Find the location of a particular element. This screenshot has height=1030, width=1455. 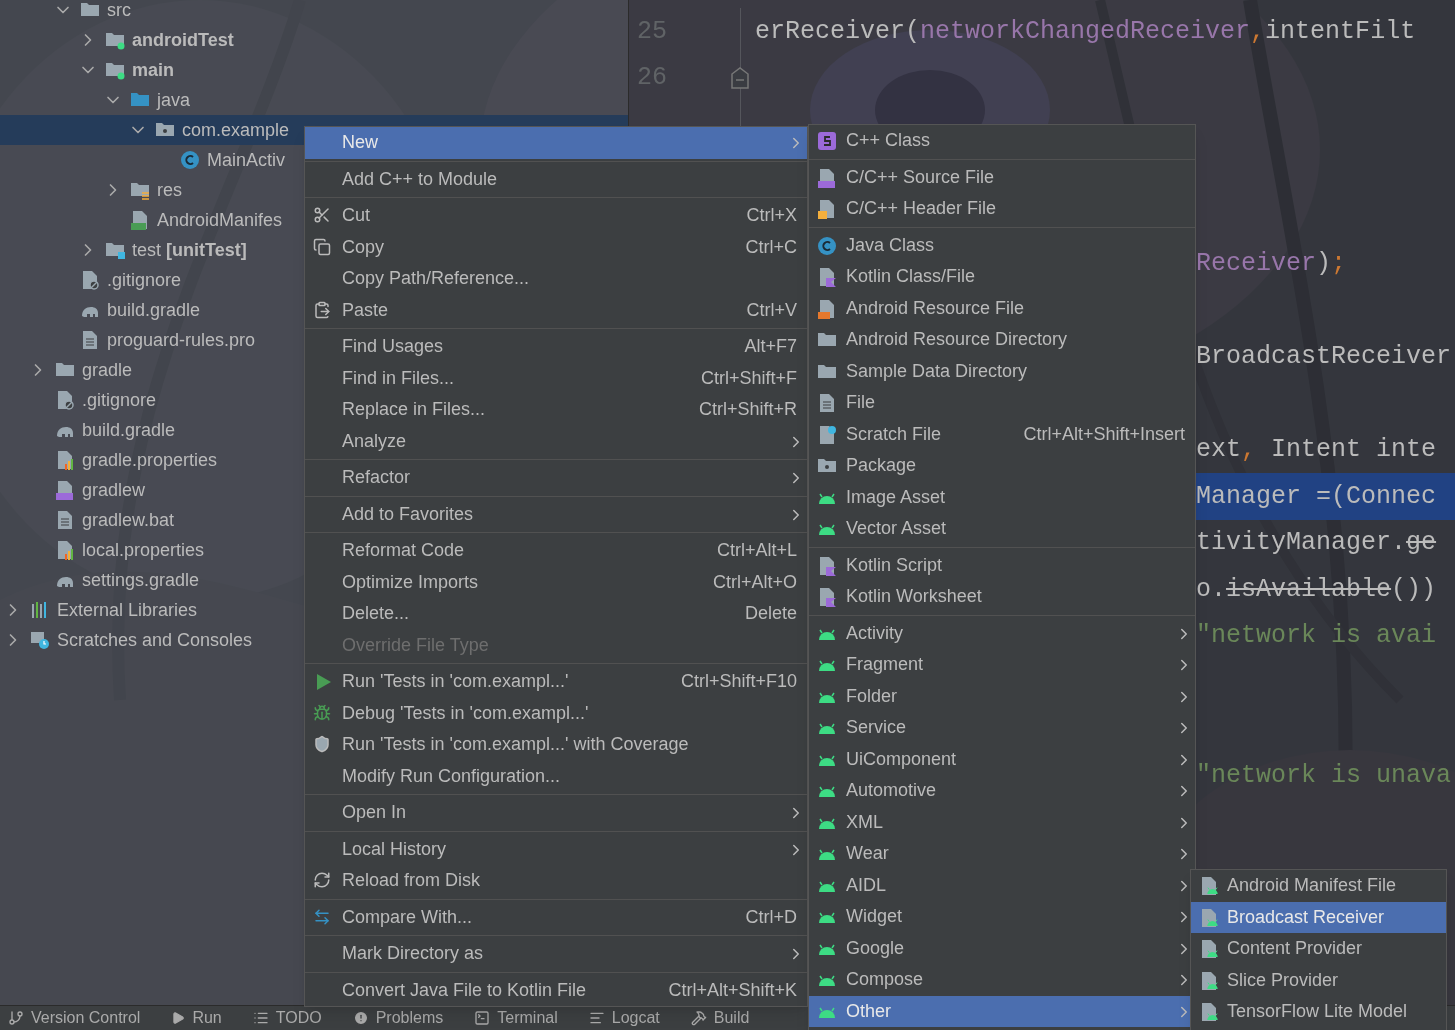

code-line: erReceiver(networkChangedReceiver,intentFilt is located at coordinates (1085, 31).